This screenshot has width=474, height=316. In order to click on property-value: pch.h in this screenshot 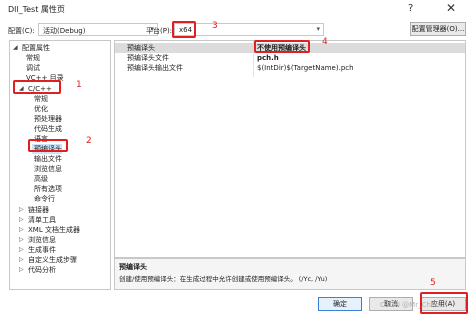, I will do `click(268, 58)`.